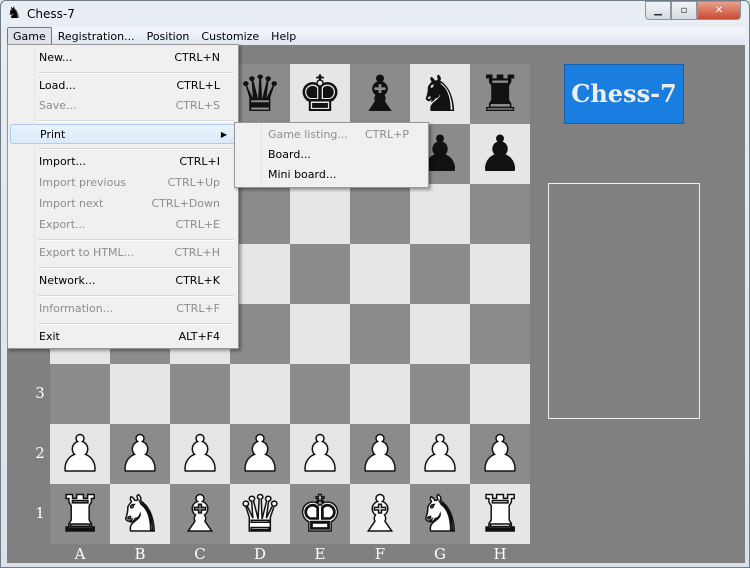 The width and height of the screenshot is (750, 568). I want to click on file-label: H, so click(500, 554).